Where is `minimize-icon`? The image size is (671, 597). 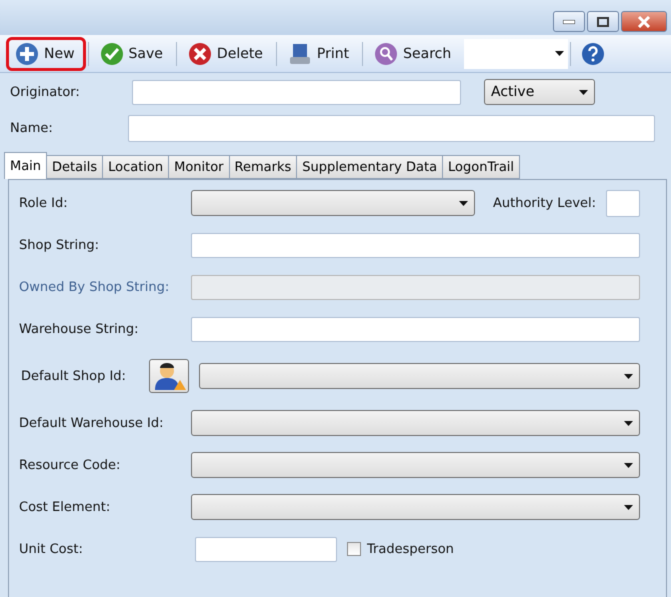 minimize-icon is located at coordinates (569, 22).